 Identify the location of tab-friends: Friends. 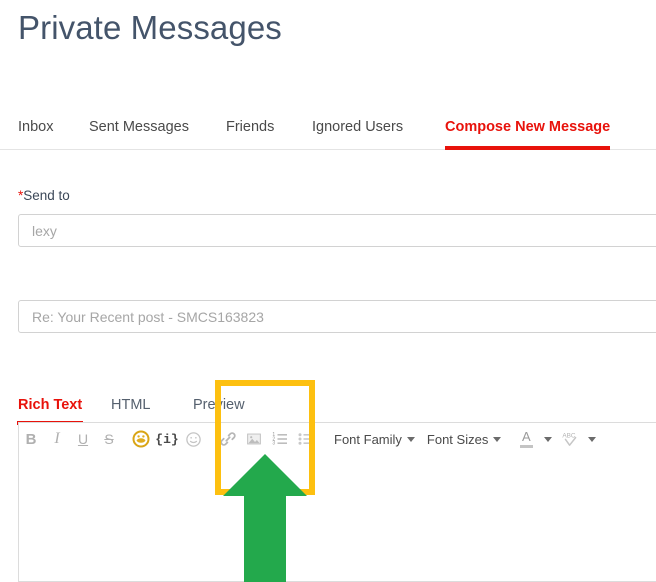
(250, 127).